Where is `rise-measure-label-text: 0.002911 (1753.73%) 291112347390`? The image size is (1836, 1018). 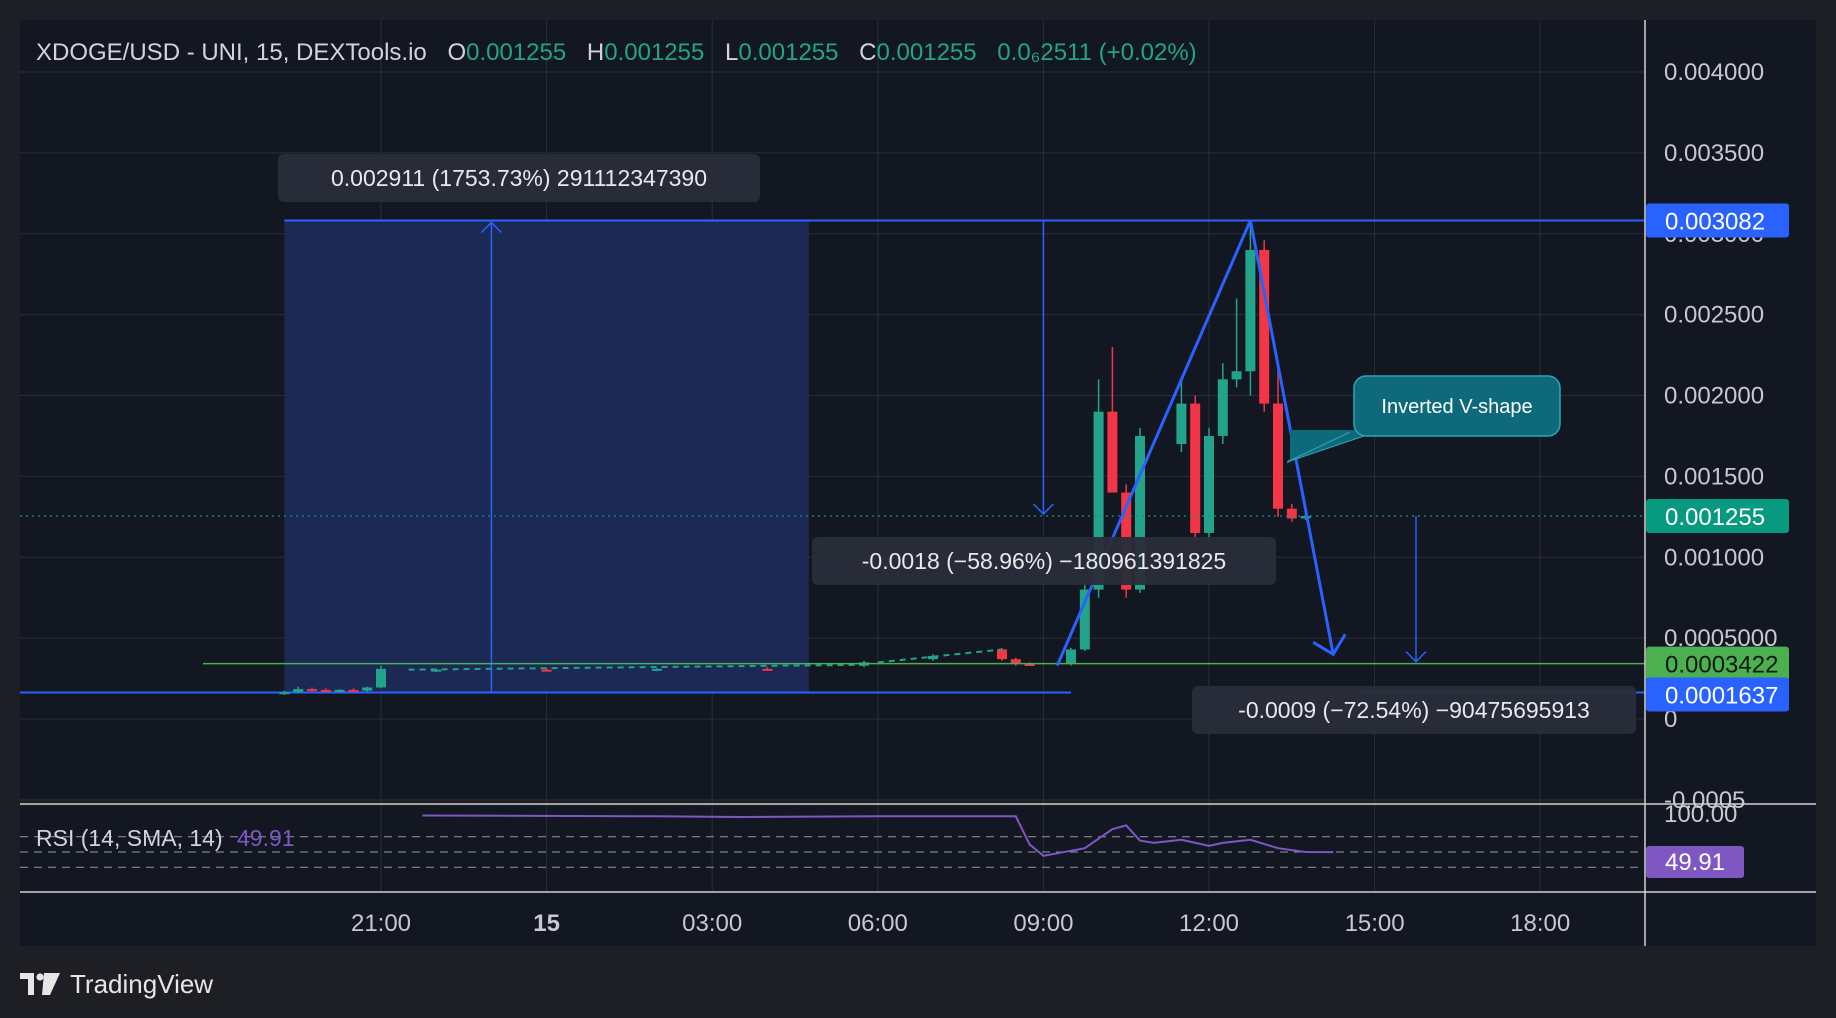 rise-measure-label-text: 0.002911 (1753.73%) 291112347390 is located at coordinates (519, 178).